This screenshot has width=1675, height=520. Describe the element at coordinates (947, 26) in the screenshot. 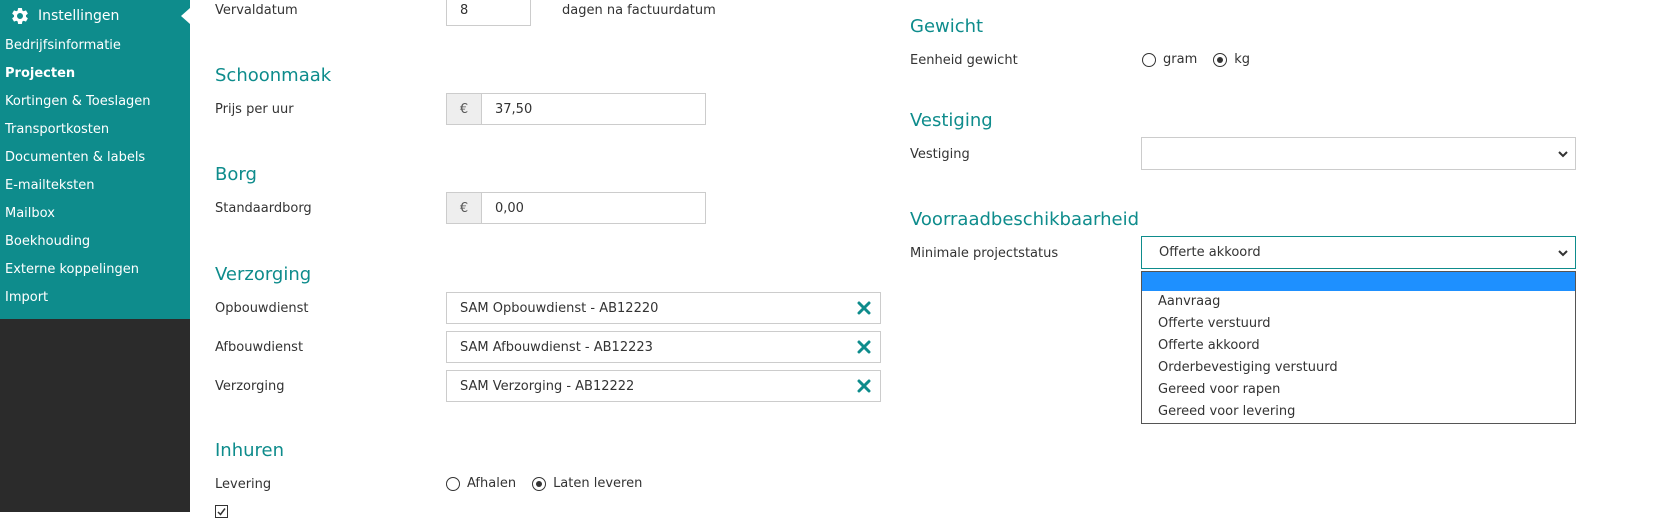

I see `section-title-gewicht: Gewicht` at that location.